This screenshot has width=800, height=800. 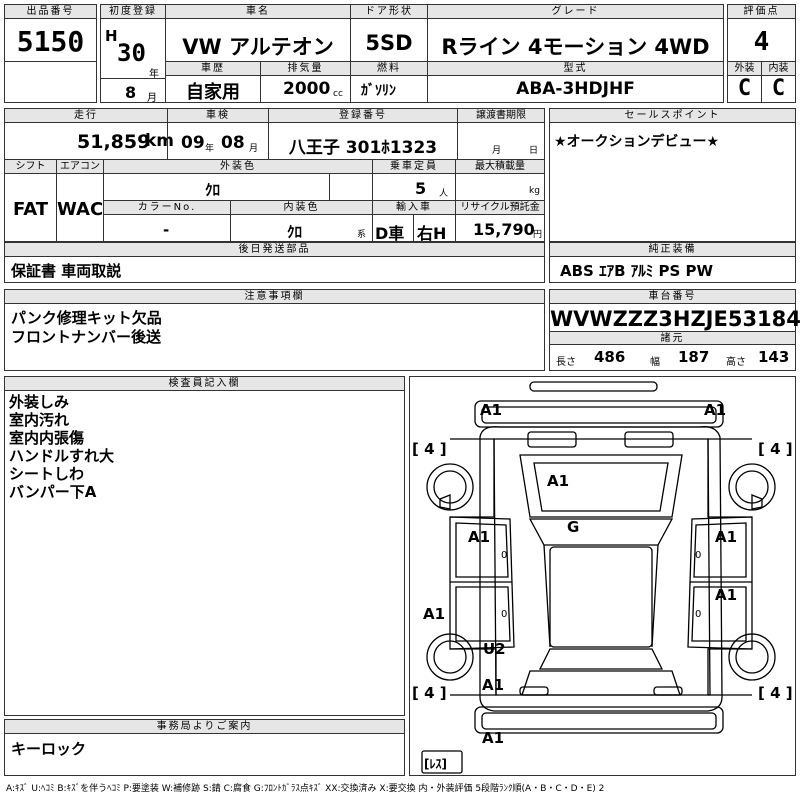 What do you see at coordinates (432, 233) in the screenshot?
I see `import-value-2: 右H` at bounding box center [432, 233].